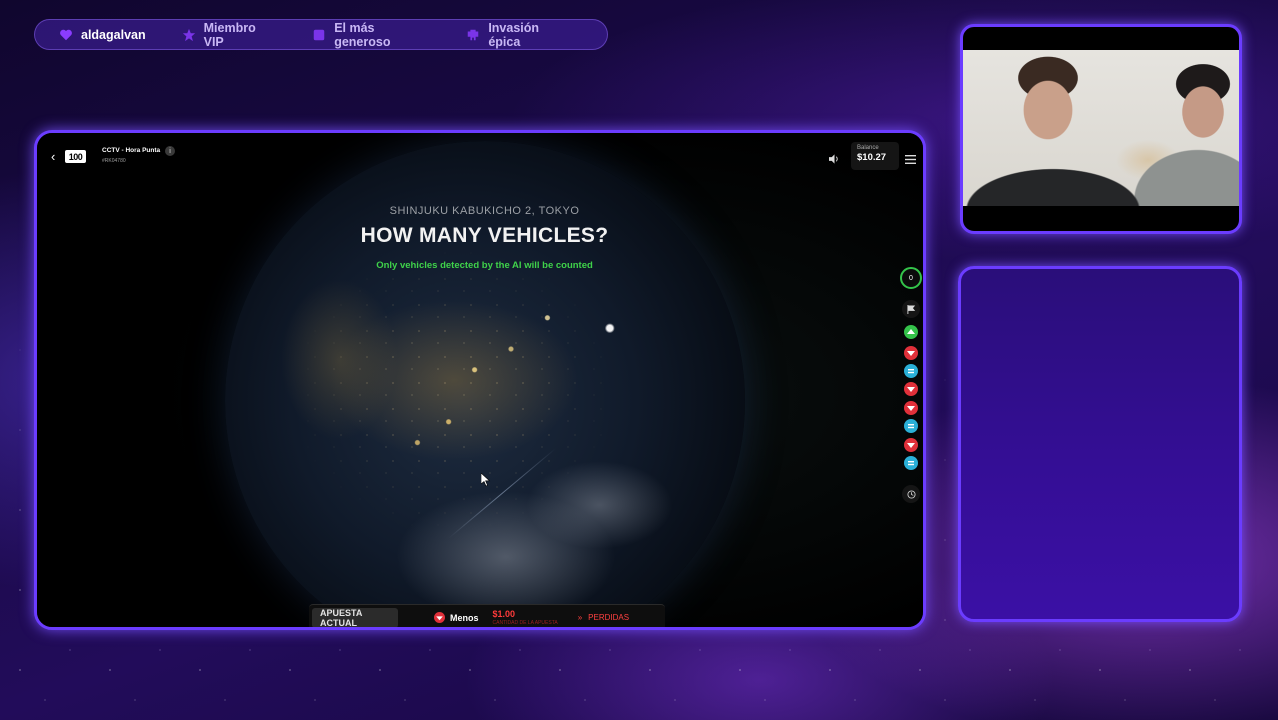 This screenshot has height=720, width=1278. I want to click on heart-icon, so click(66, 35).